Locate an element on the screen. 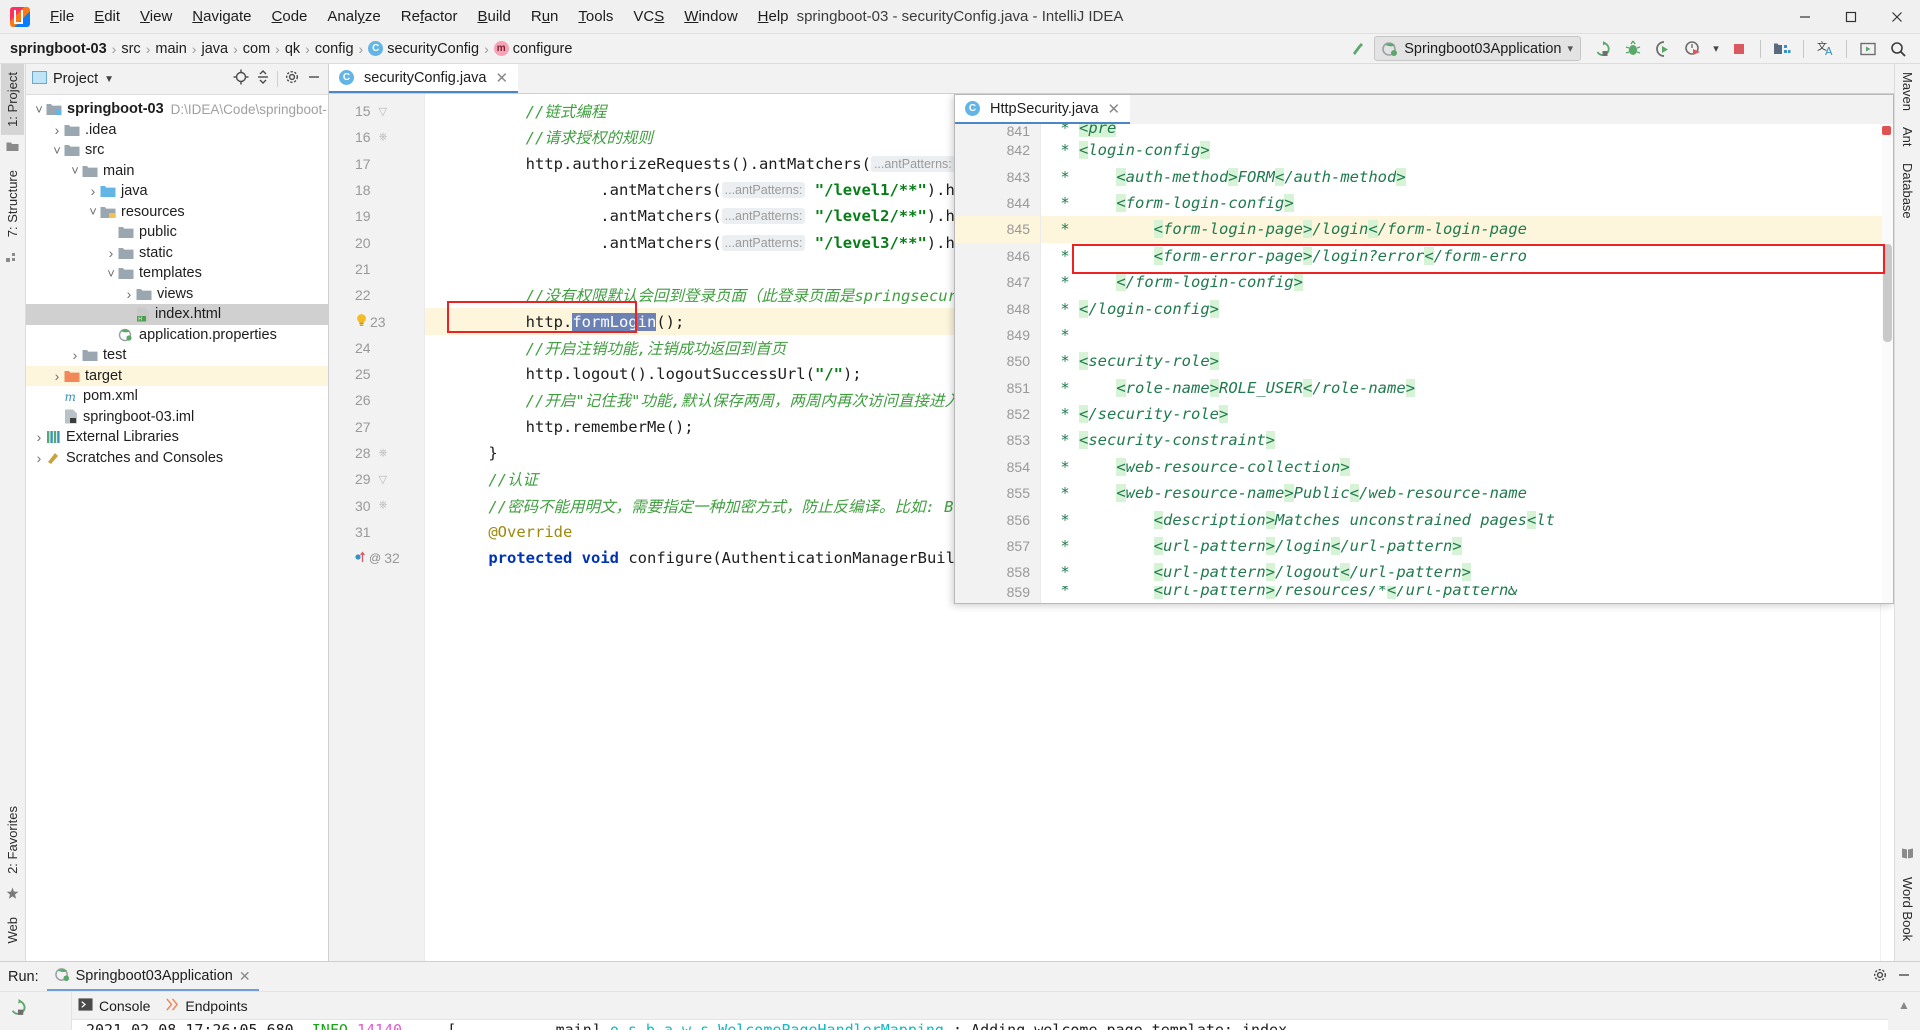 Image resolution: width=1920 pixels, height=1030 pixels. translate-icon: 文A is located at coordinates (1825, 49).